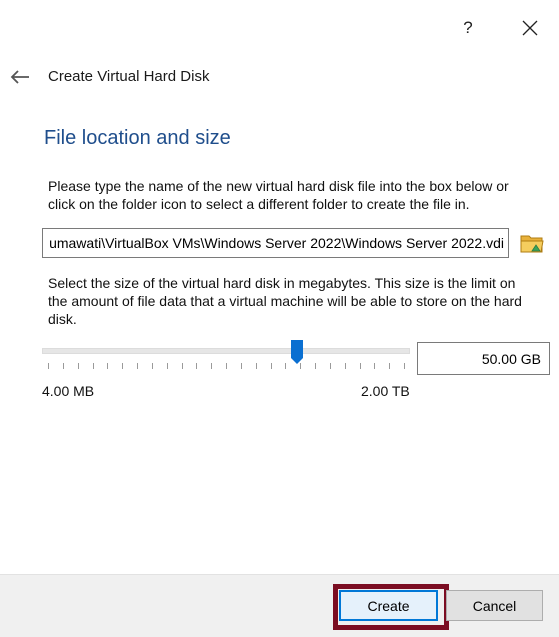 This screenshot has height=637, width=559. Describe the element at coordinates (226, 360) in the screenshot. I see `size-slider` at that location.